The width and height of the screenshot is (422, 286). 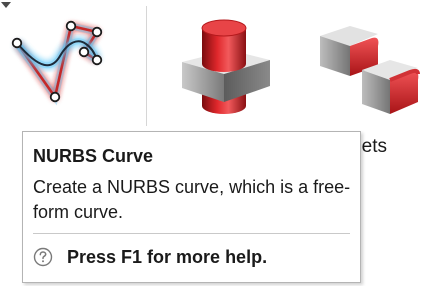 What do you see at coordinates (43, 257) in the screenshot?
I see `question-circle-icon` at bounding box center [43, 257].